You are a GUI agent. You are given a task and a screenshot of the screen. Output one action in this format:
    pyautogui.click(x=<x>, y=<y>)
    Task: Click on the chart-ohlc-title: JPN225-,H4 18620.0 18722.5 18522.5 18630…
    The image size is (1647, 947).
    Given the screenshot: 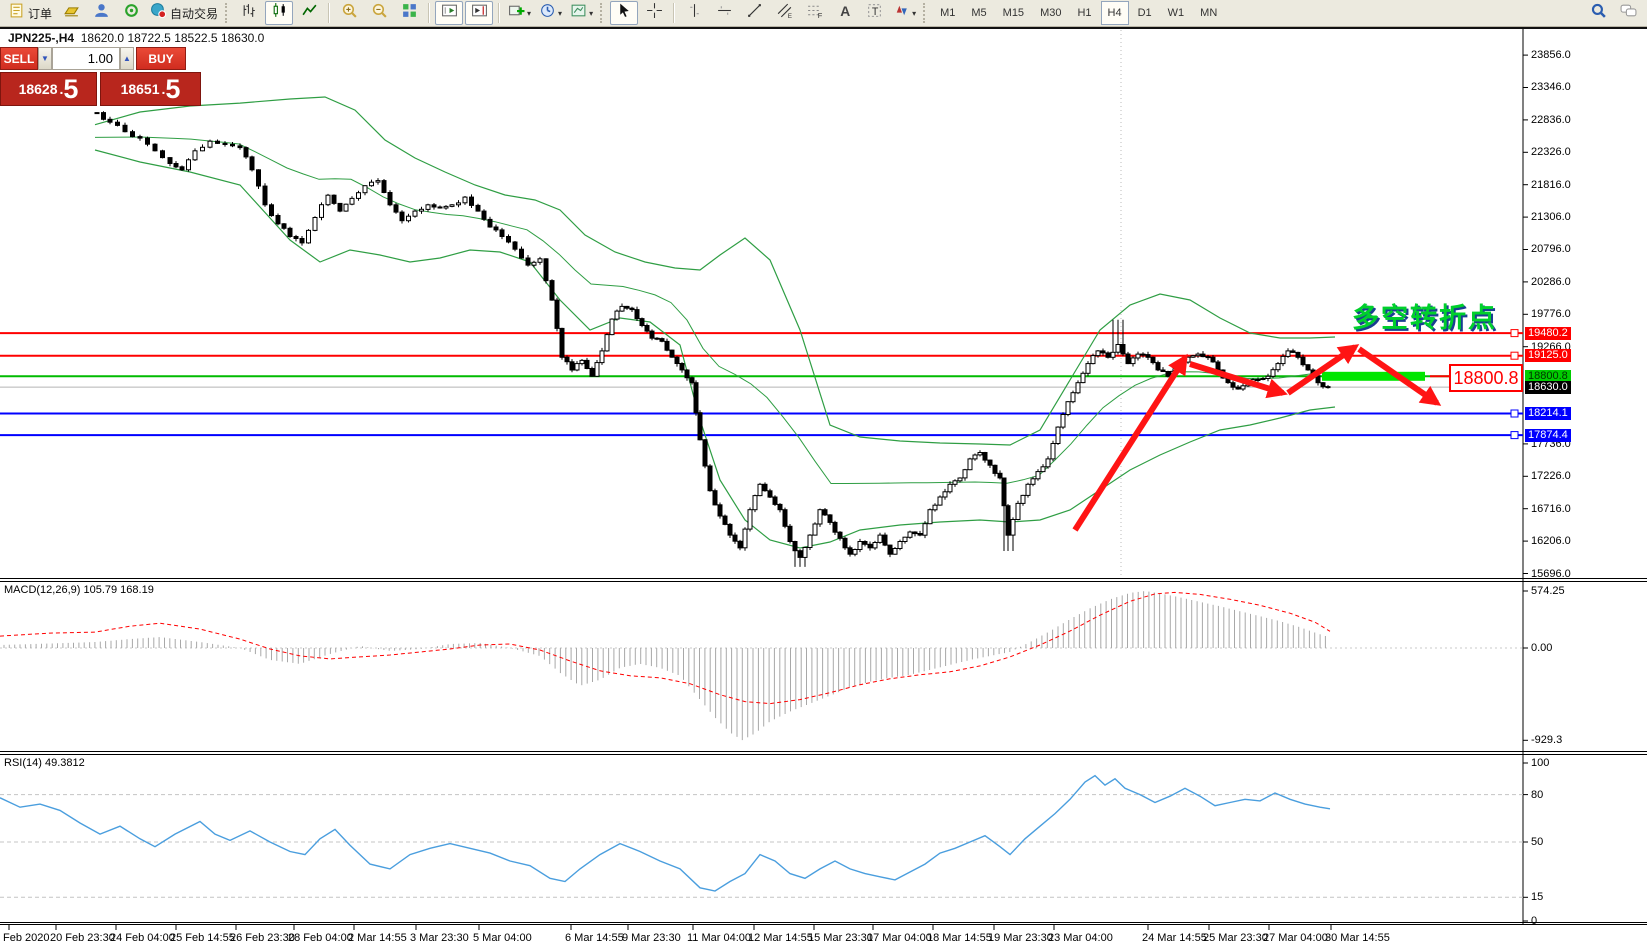 What is the action you would take?
    pyautogui.click(x=136, y=38)
    